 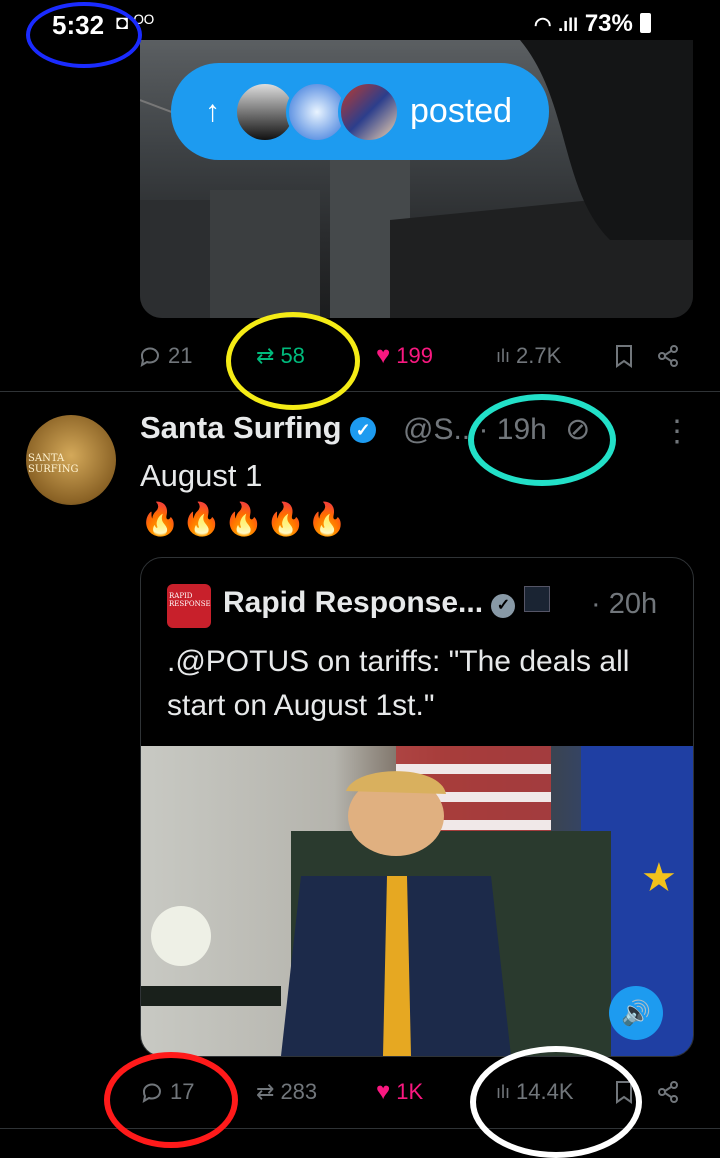 What do you see at coordinates (645, 23) in the screenshot?
I see `battery-icon` at bounding box center [645, 23].